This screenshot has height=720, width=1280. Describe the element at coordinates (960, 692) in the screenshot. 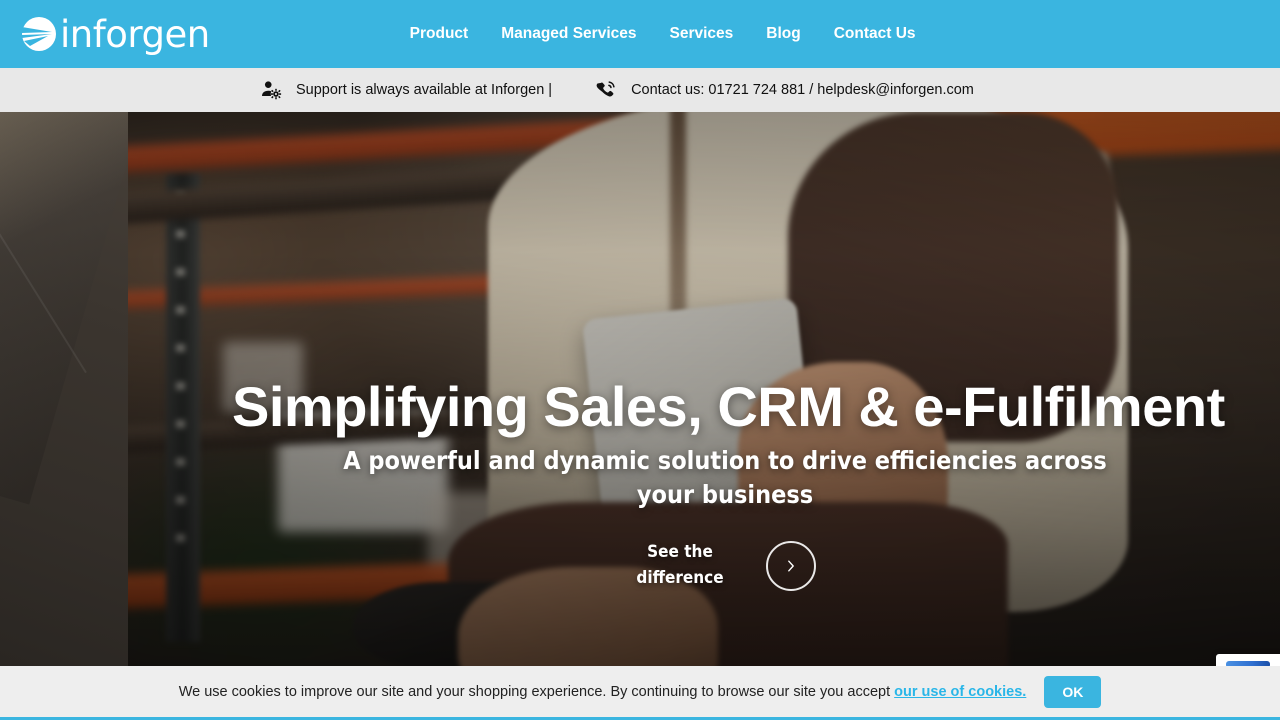

I see `cookie-policy-link: our use of cookies.` at that location.